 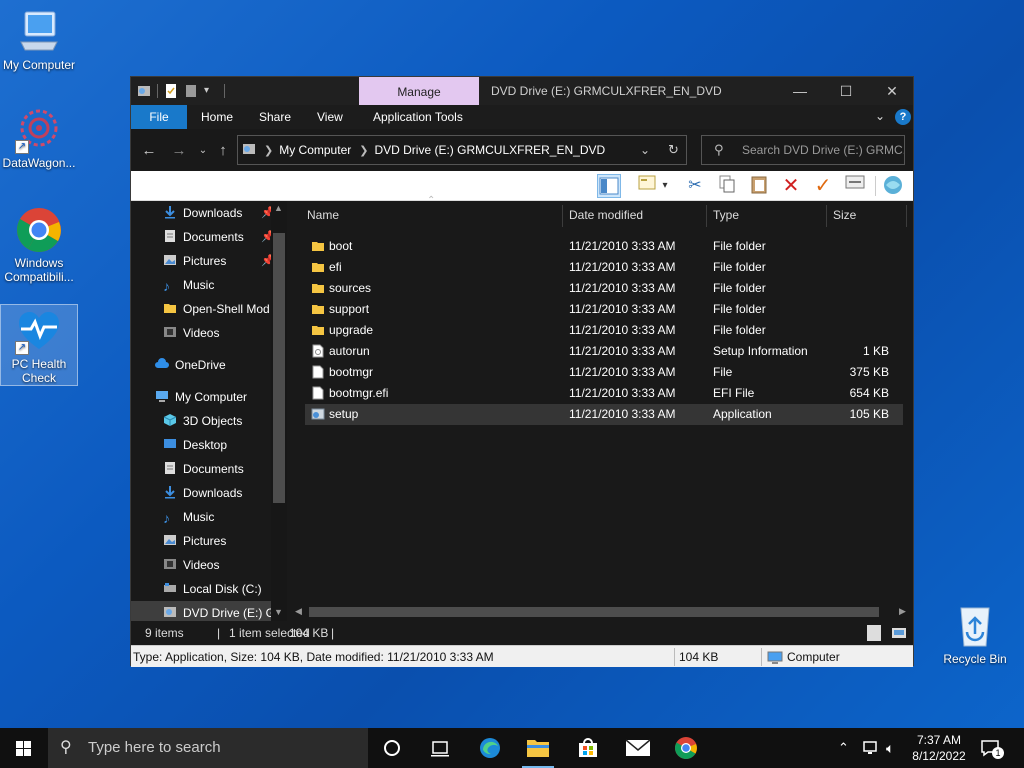 I want to click on minimize-button: —, so click(x=800, y=91).